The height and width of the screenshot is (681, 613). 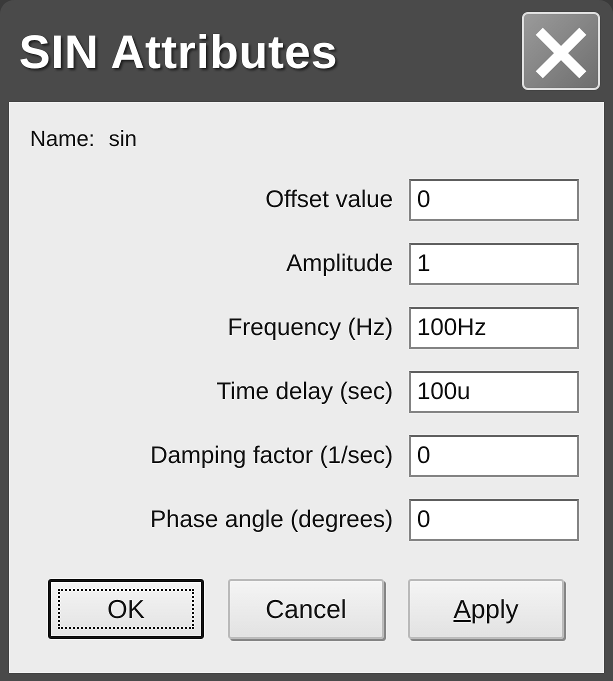 I want to click on field-label: Damping factor (1/sec), so click(x=271, y=456).